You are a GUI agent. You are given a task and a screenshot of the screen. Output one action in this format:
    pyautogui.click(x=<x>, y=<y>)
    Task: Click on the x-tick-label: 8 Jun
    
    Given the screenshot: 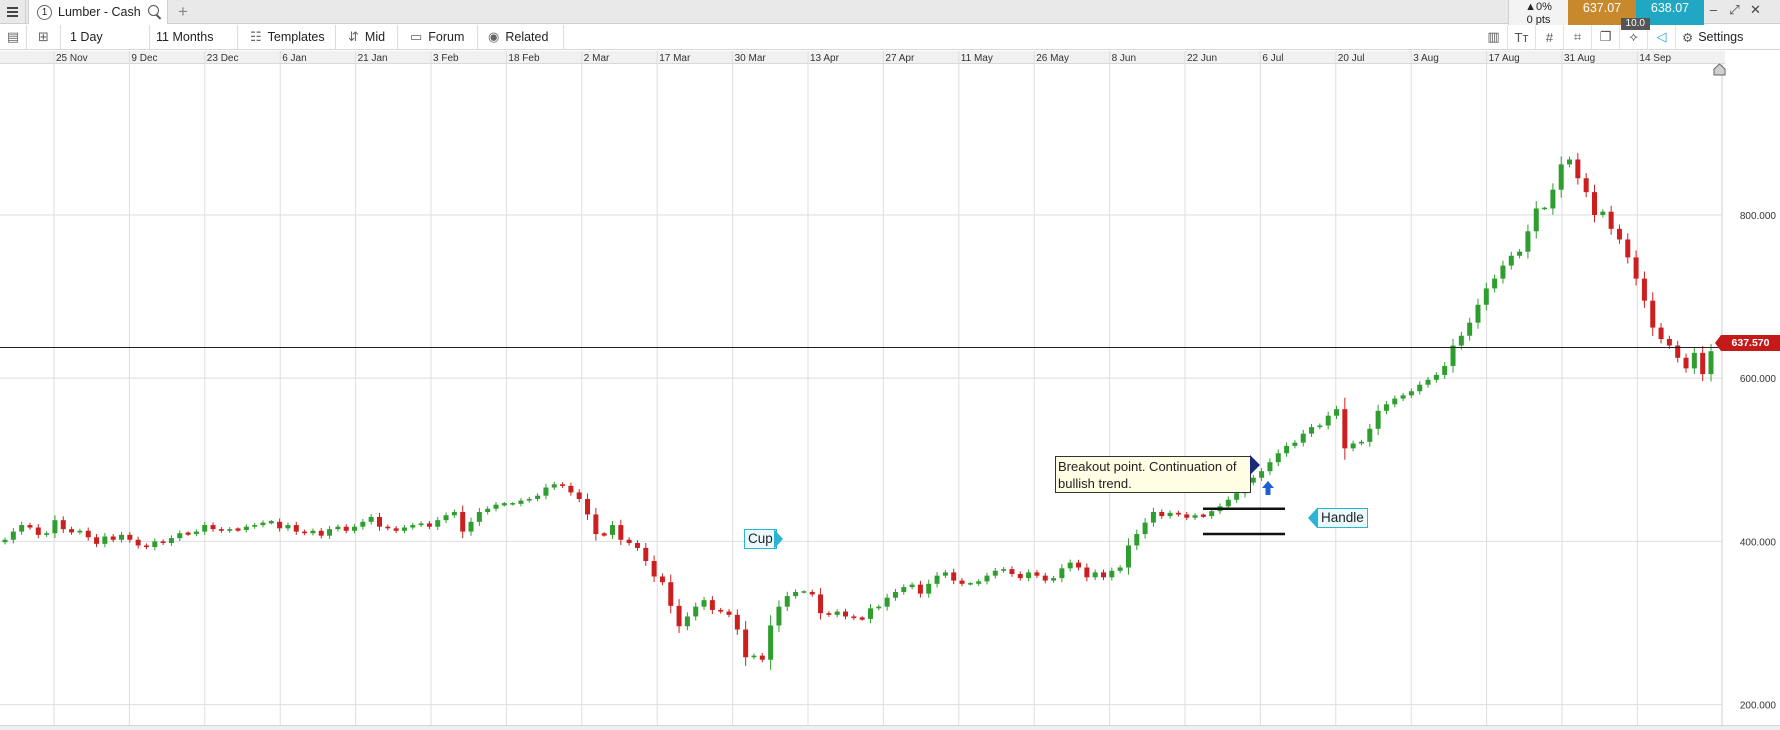 What is the action you would take?
    pyautogui.click(x=1124, y=58)
    